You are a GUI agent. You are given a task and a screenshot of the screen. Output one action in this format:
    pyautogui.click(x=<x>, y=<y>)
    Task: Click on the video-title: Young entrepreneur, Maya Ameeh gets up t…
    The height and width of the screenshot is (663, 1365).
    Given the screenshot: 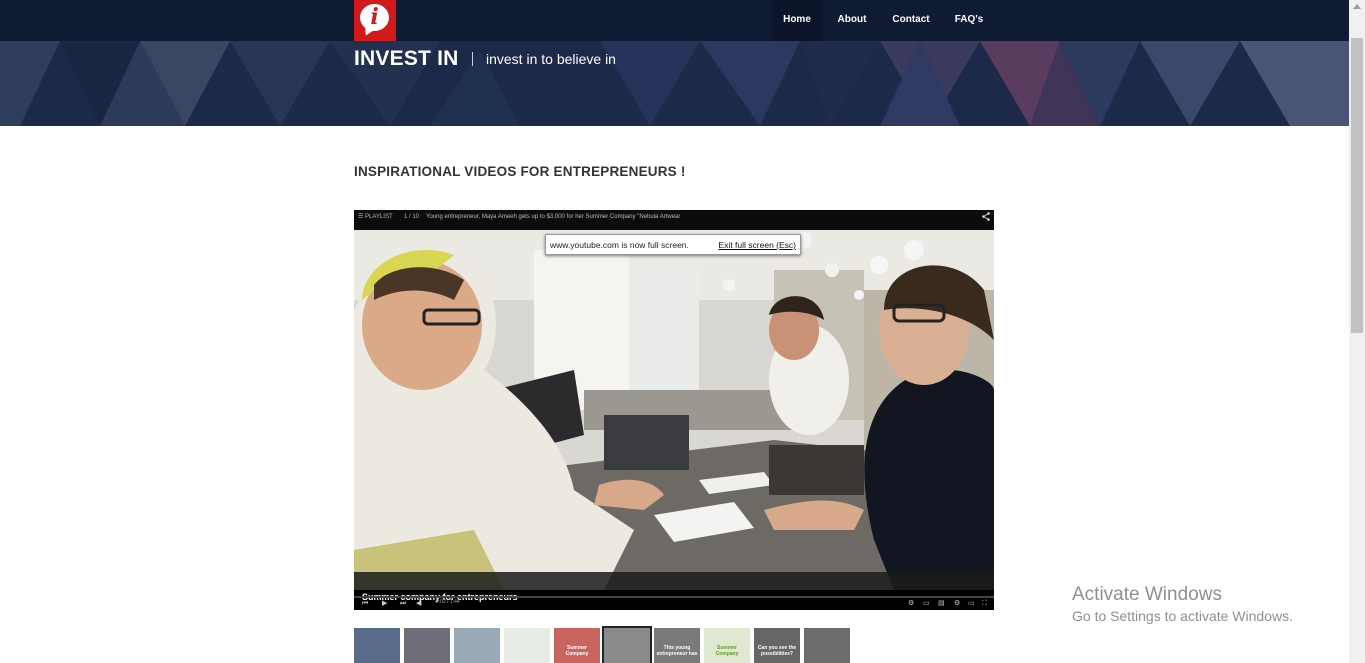 What is the action you would take?
    pyautogui.click(x=553, y=217)
    